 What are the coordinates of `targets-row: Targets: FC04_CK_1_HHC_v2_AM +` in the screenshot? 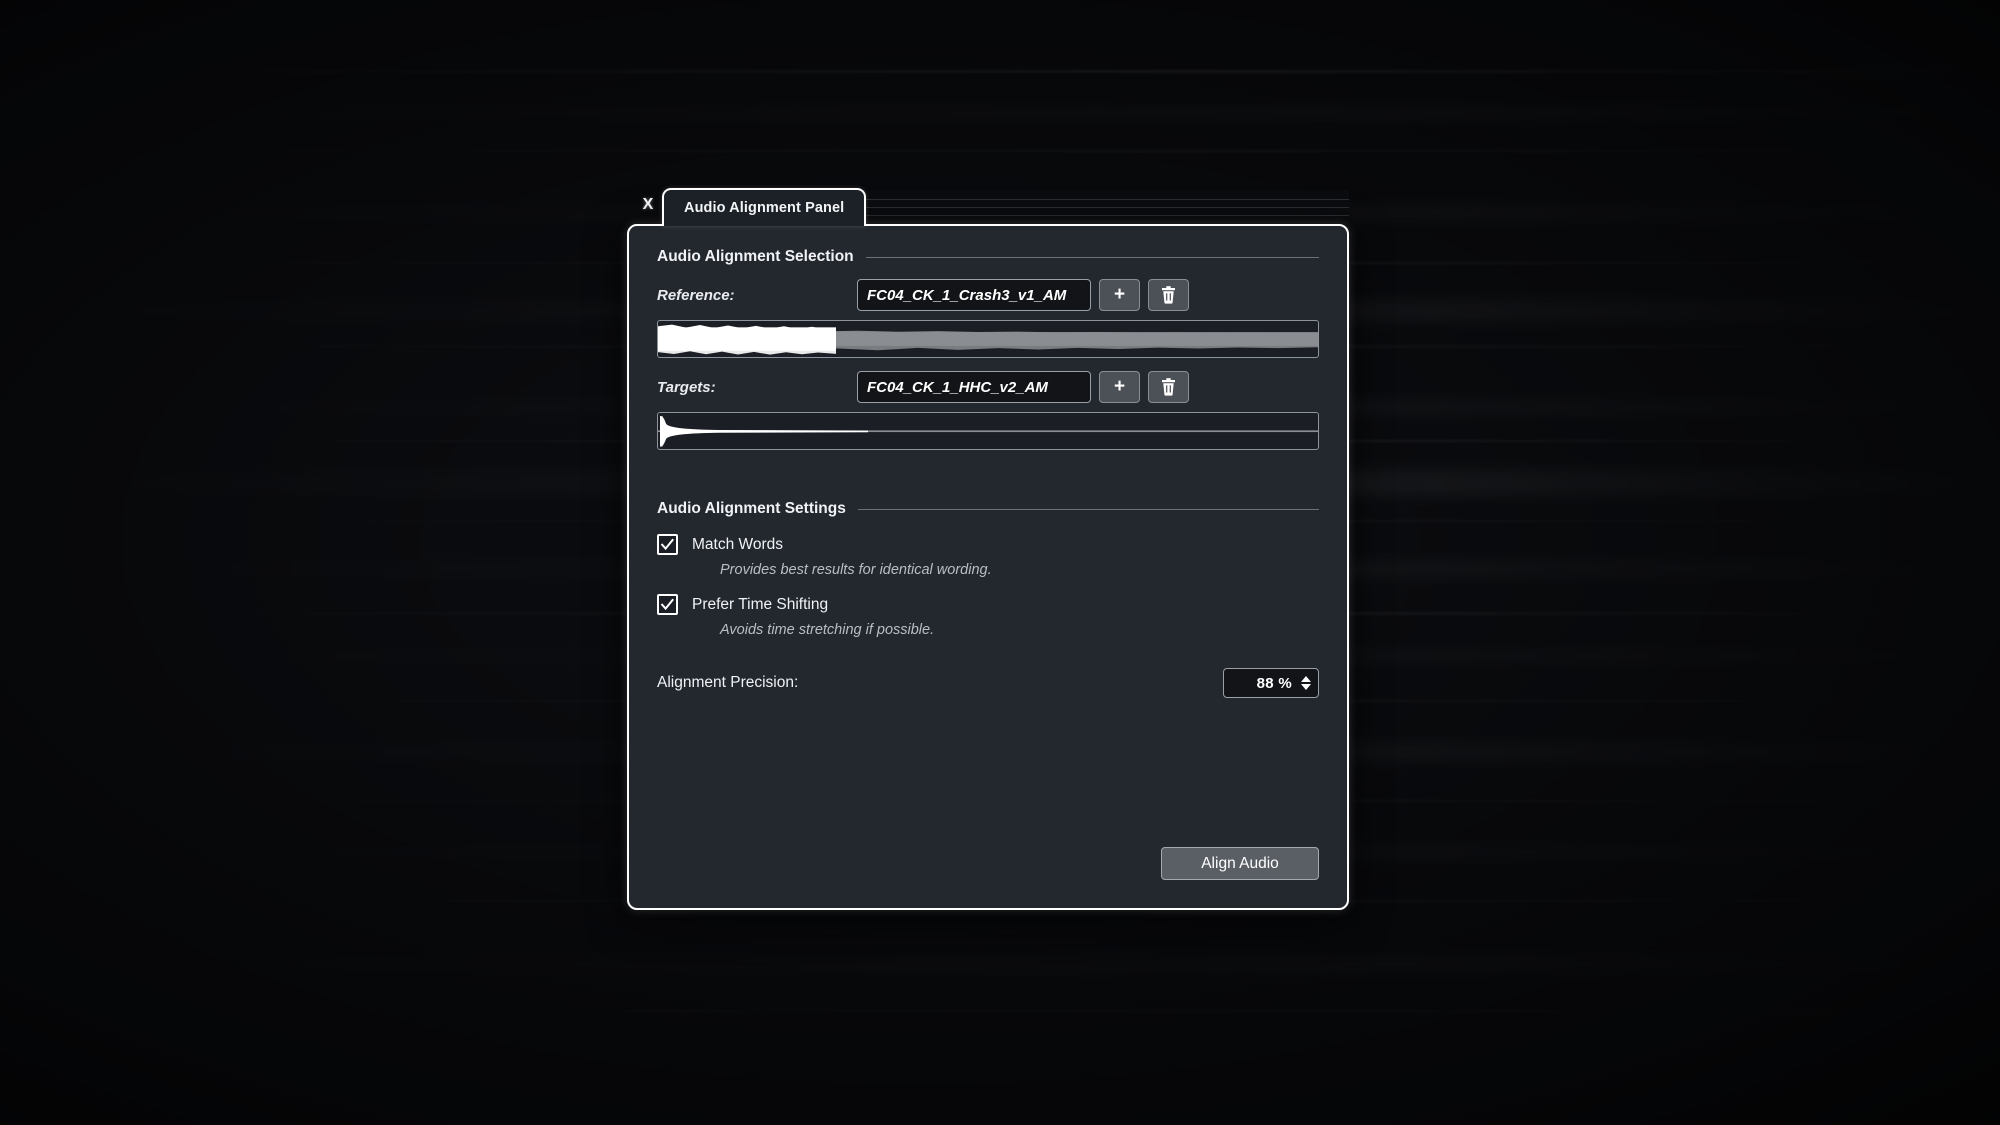 It's located at (988, 387).